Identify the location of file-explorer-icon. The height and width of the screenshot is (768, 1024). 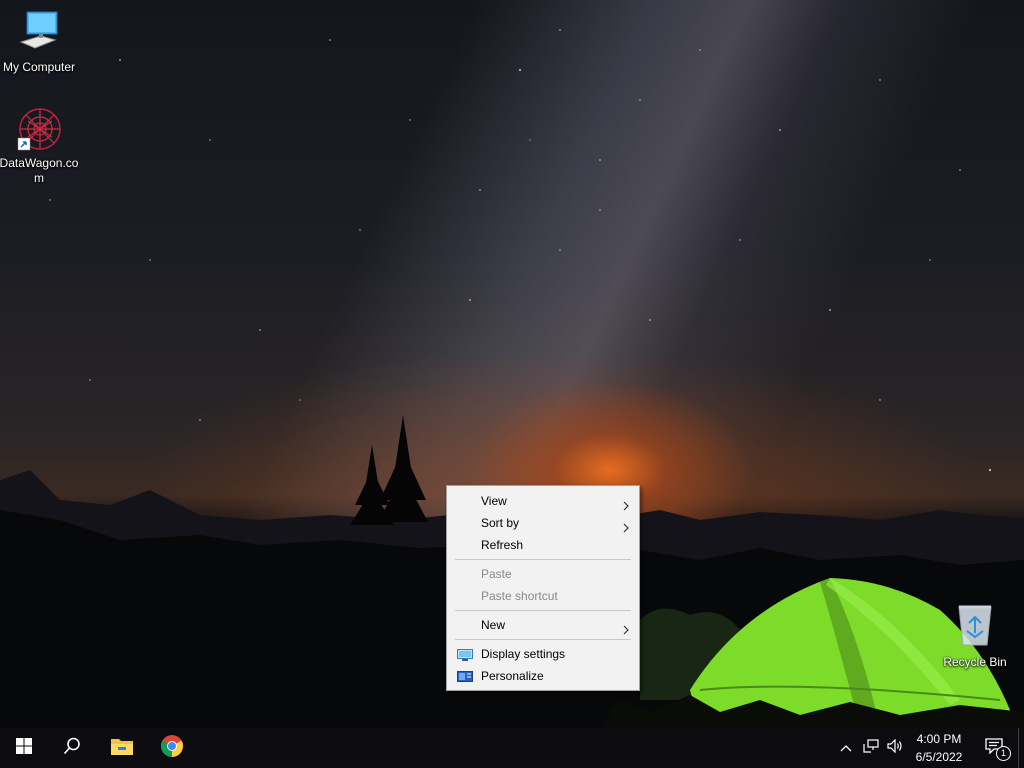
(122, 748).